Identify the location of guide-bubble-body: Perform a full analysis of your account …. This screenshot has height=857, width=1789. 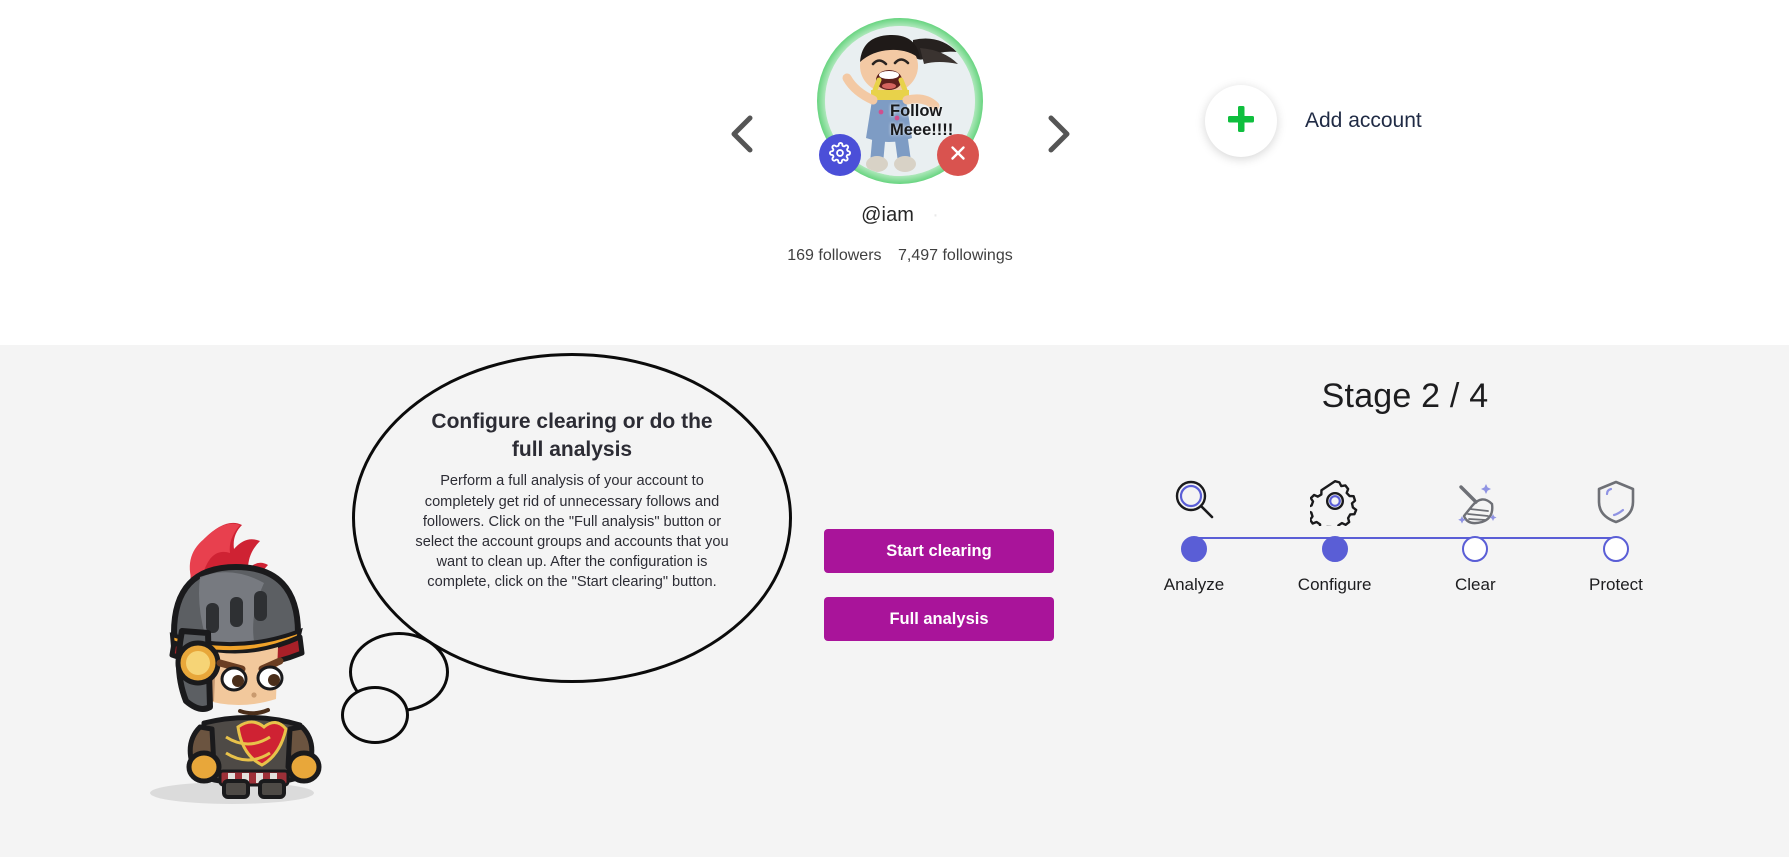
(572, 532).